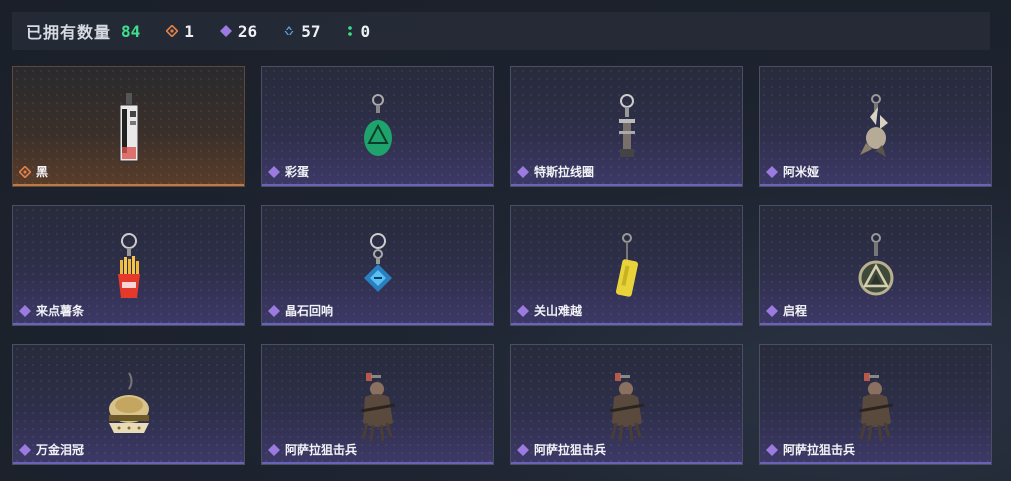 The width and height of the screenshot is (1011, 481). Describe the element at coordinates (558, 311) in the screenshot. I see `item-name: 关山难越` at that location.